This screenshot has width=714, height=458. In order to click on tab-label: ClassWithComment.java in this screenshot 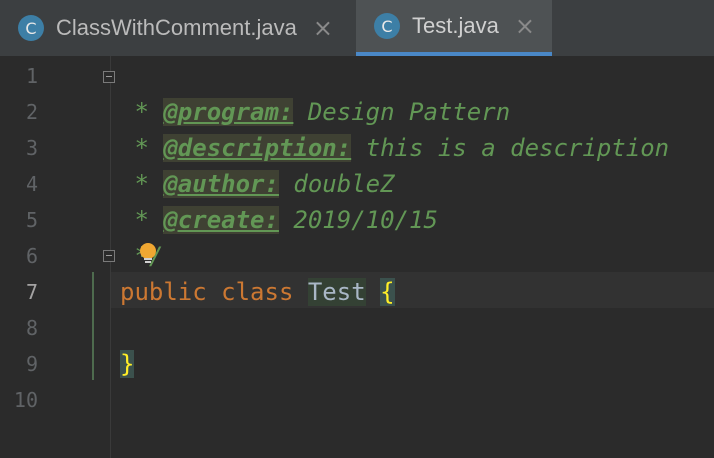, I will do `click(176, 27)`.